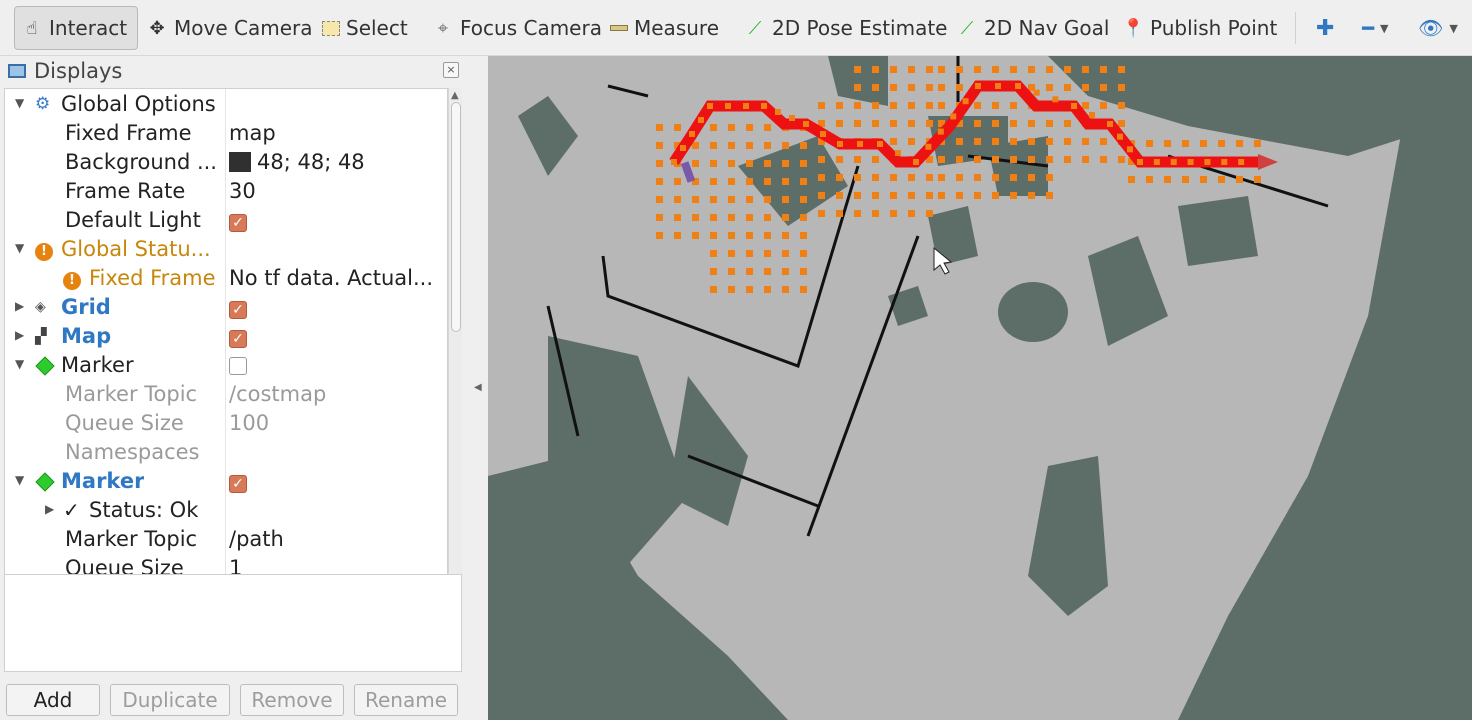  Describe the element at coordinates (846, 28) in the screenshot. I see `2d-pose-estimate-tool-button: ⟋ 2D Pose Estimate` at that location.